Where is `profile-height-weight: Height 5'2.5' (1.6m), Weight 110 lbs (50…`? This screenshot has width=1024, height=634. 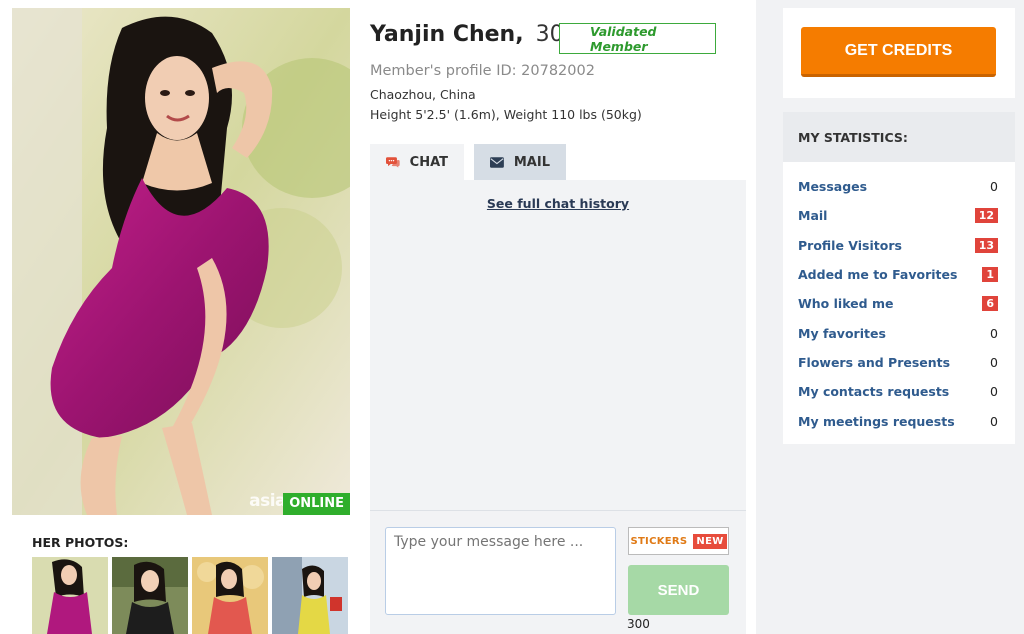 profile-height-weight: Height 5'2.5' (1.6m), Weight 110 lbs (50… is located at coordinates (506, 114).